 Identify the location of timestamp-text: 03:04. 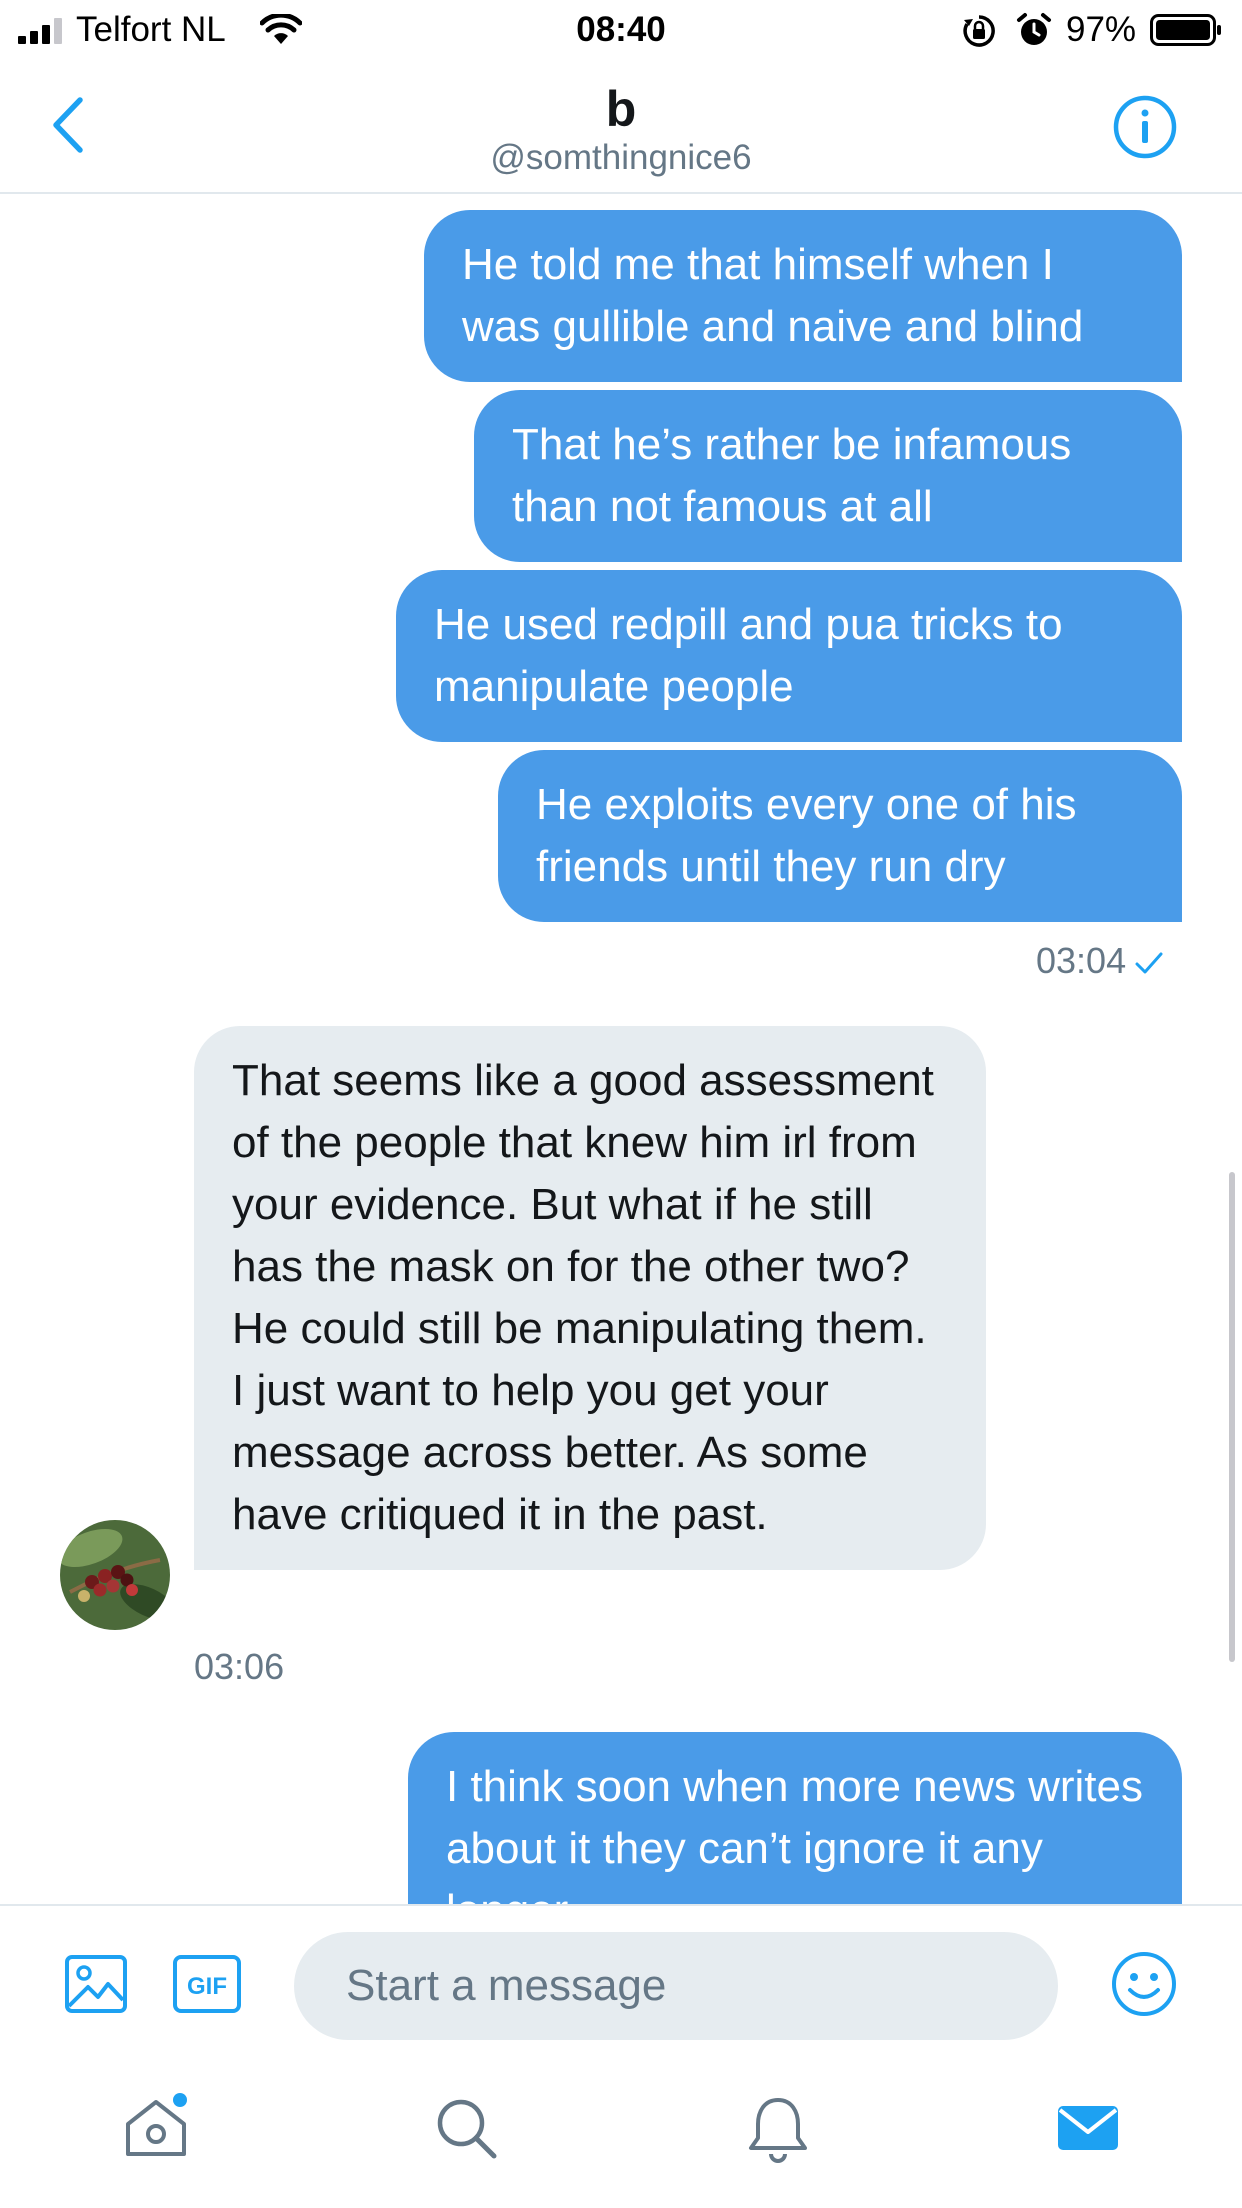
(1081, 960).